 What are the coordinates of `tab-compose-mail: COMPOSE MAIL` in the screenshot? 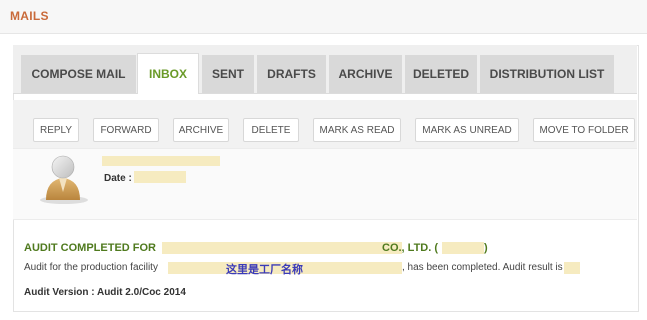 It's located at (78, 74).